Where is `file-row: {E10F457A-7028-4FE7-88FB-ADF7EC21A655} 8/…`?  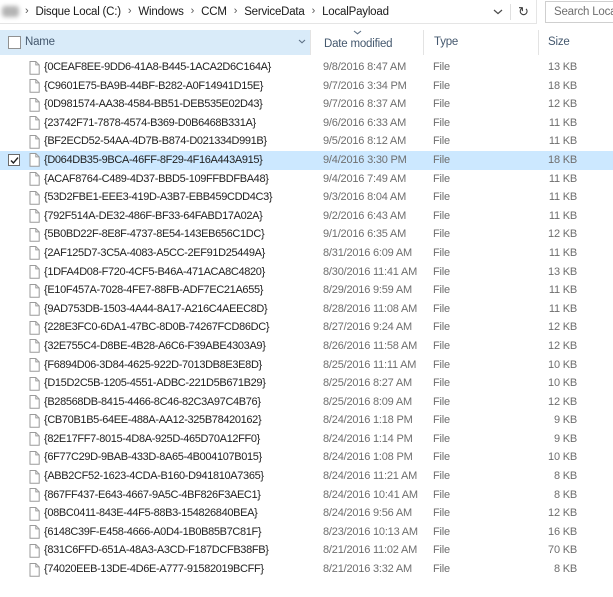 file-row: {E10F457A-7028-4FE7-88FB-ADF7EC21A655} 8/… is located at coordinates (306, 290).